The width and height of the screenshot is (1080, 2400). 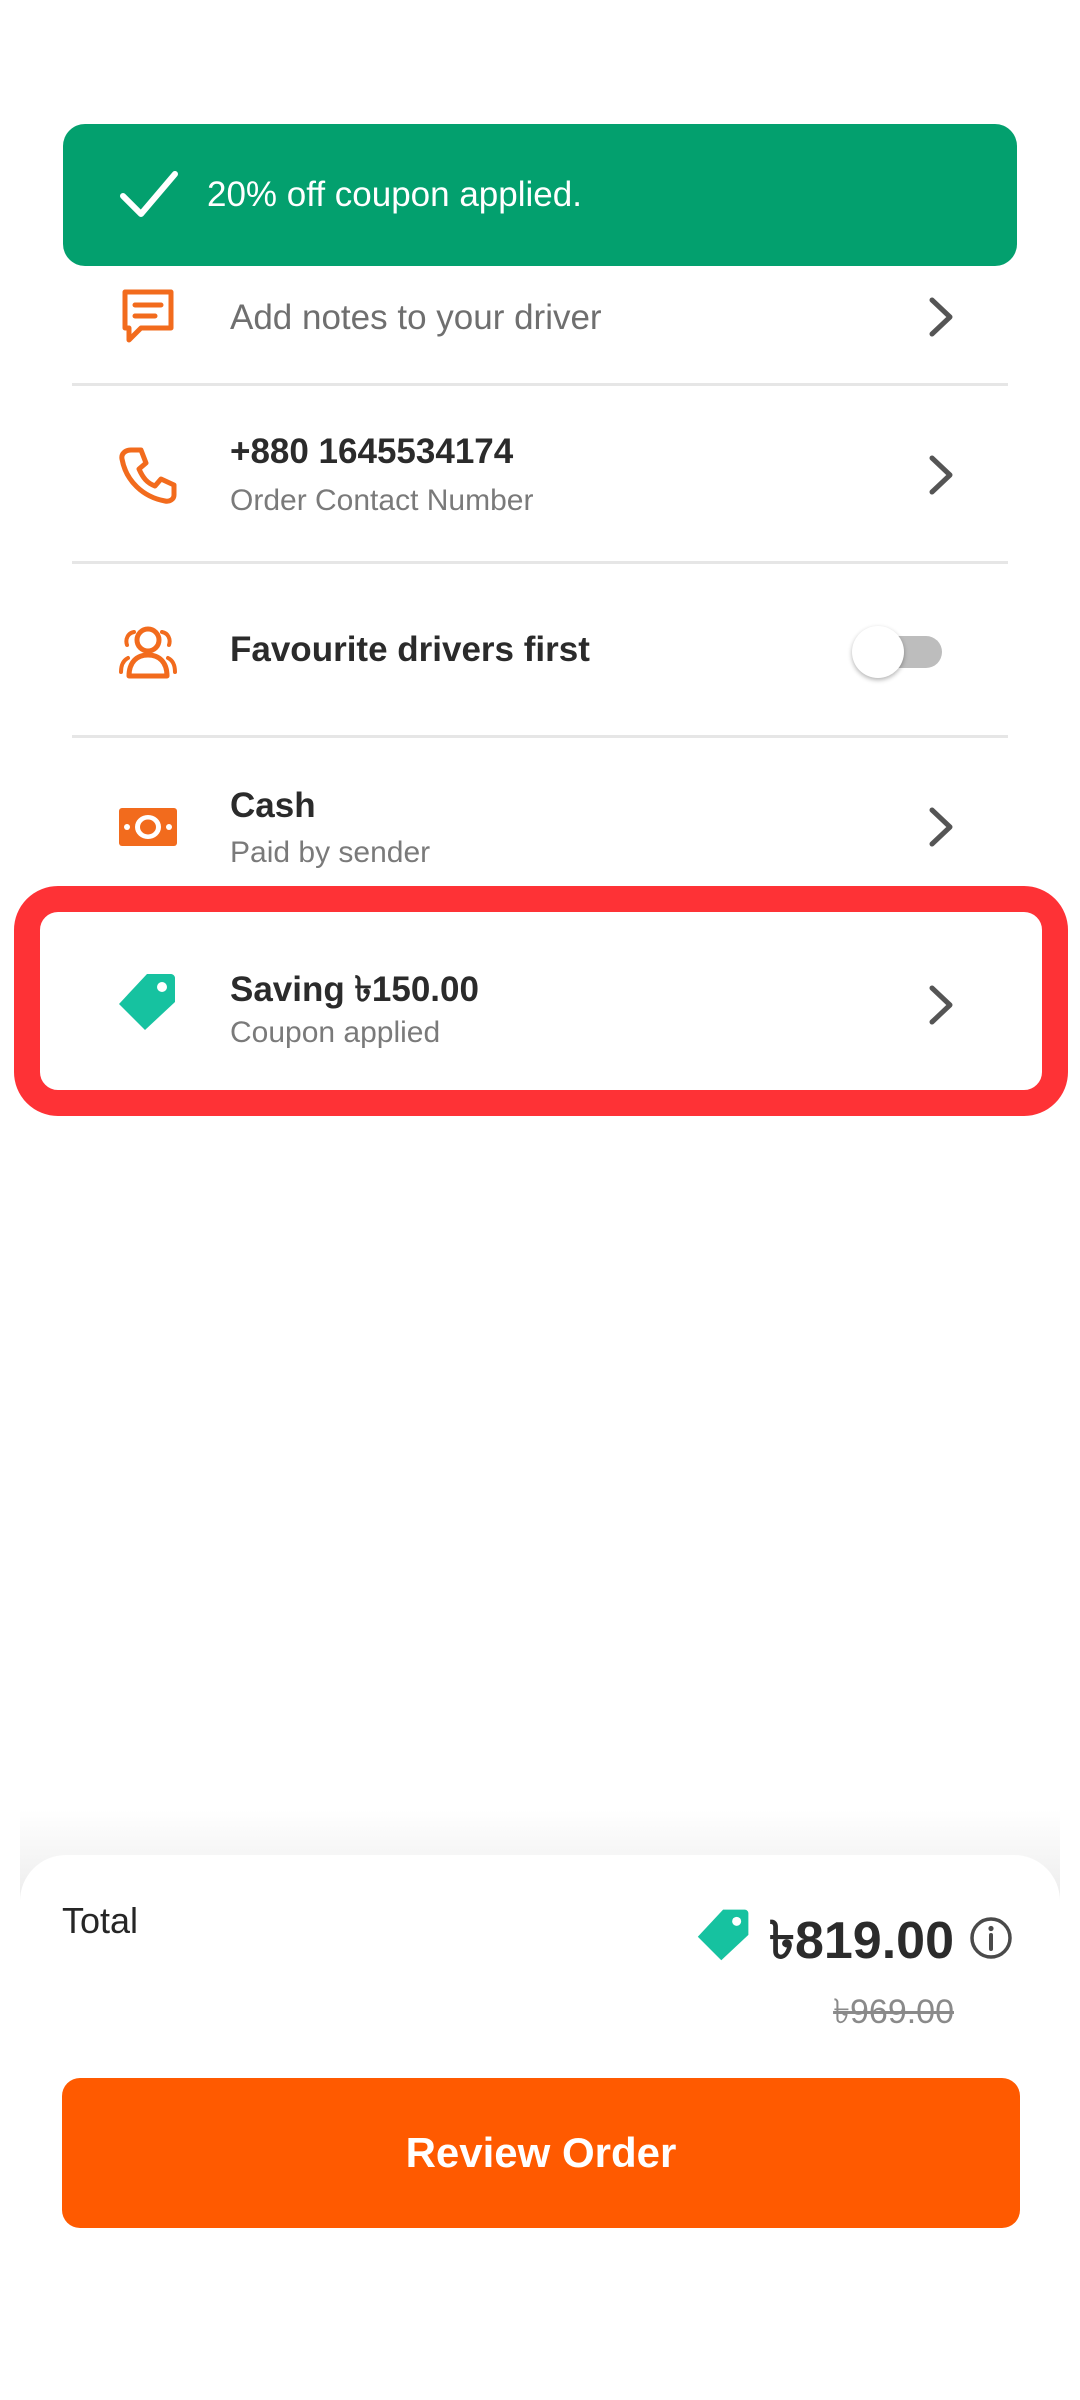 I want to click on driver-group-icon, so click(x=148, y=651).